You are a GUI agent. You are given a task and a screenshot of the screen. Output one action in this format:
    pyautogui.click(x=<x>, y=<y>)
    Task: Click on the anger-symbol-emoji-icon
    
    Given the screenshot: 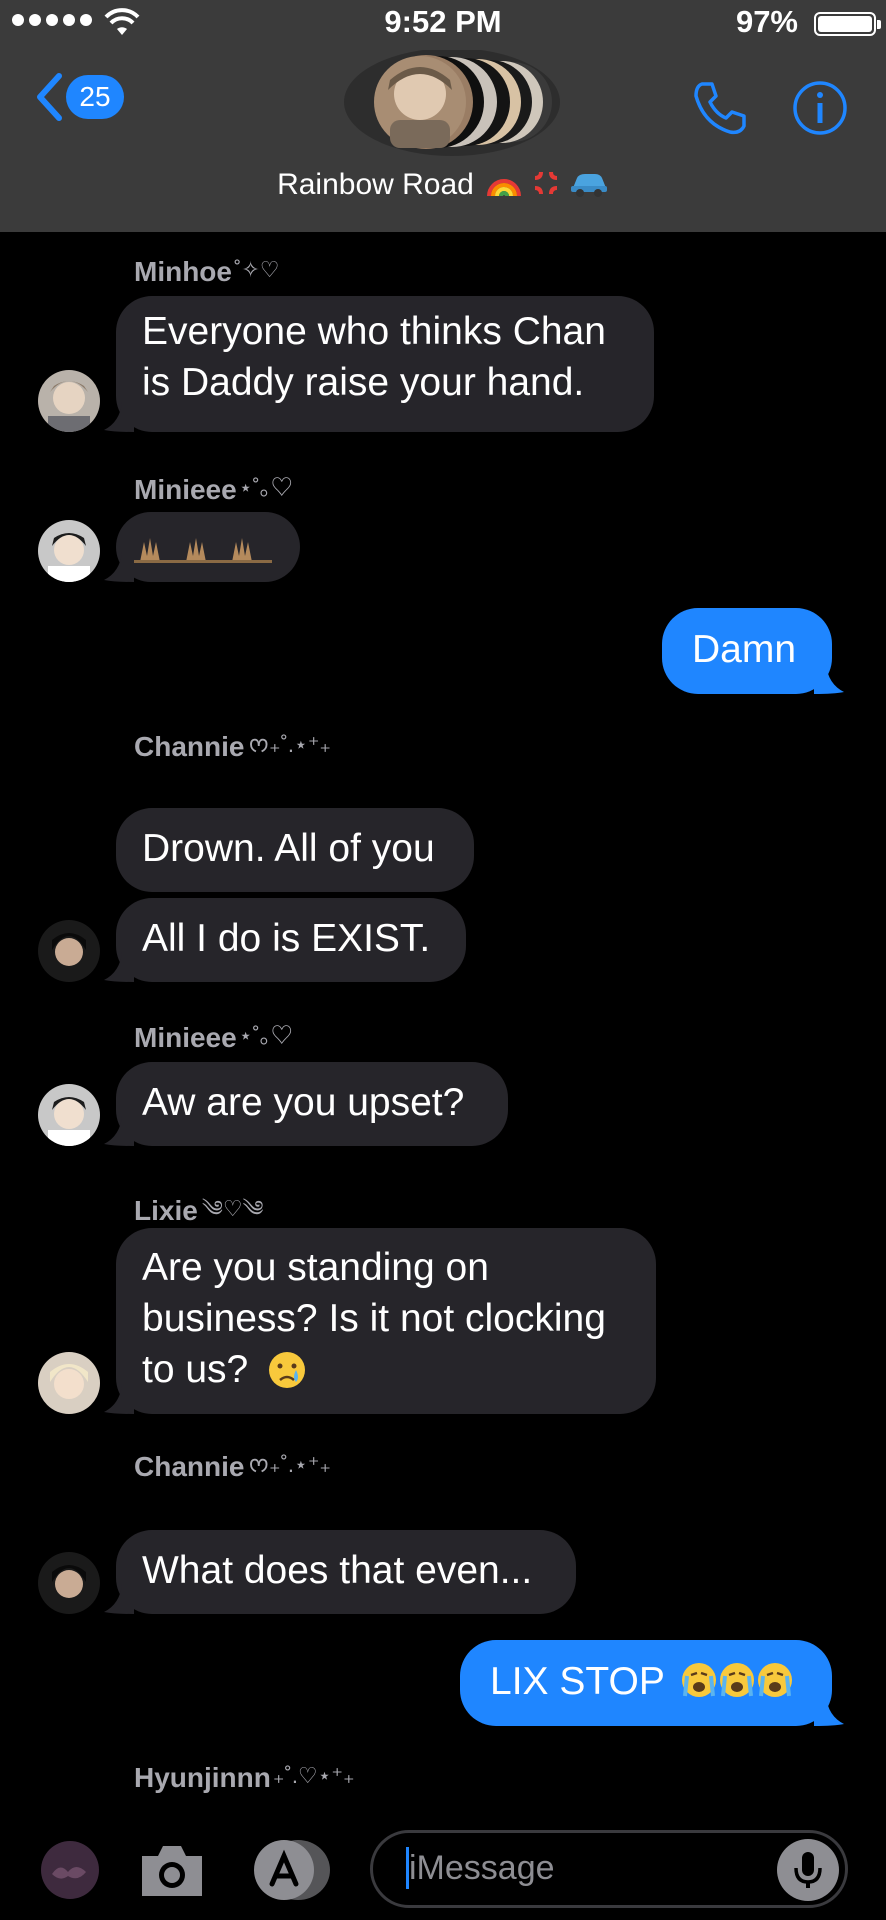 What is the action you would take?
    pyautogui.click(x=545, y=183)
    